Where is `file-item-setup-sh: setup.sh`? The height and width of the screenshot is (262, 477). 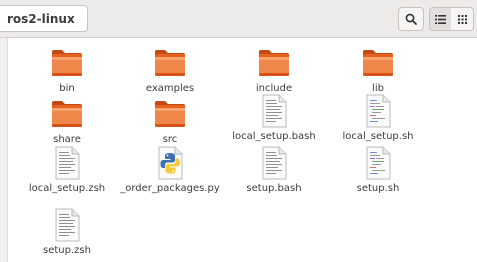
file-item-setup-sh: setup.sh is located at coordinates (378, 170).